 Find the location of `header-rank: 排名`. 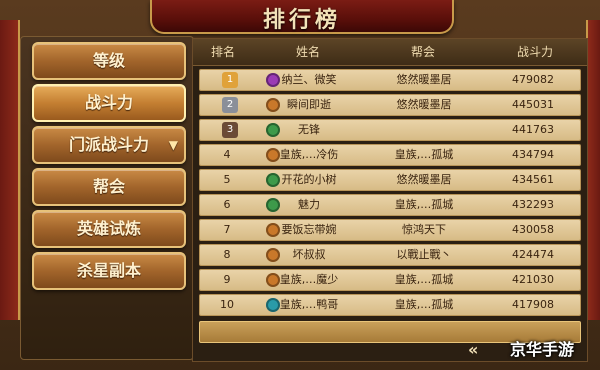

header-rank: 排名 is located at coordinates (222, 52).